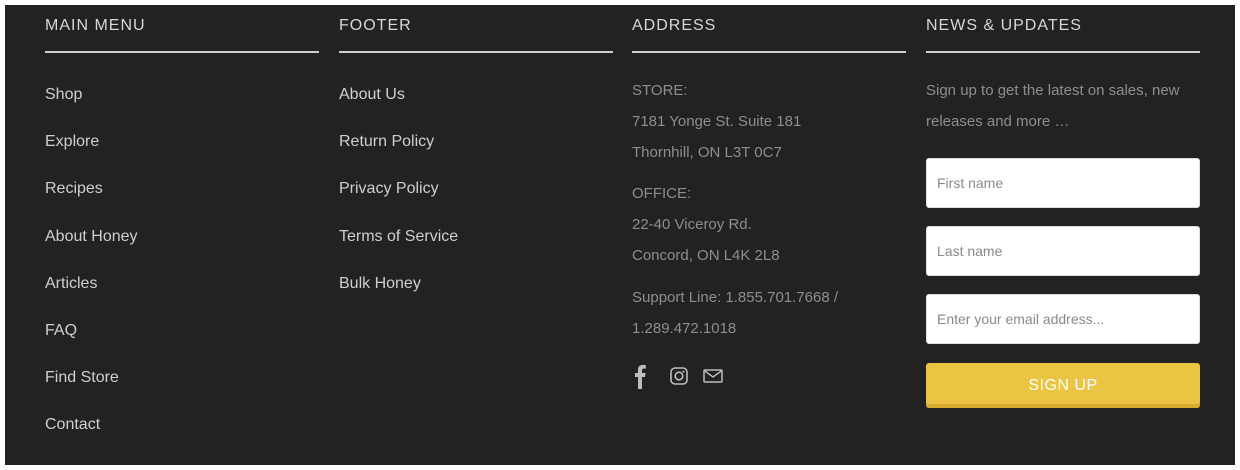 The width and height of the screenshot is (1240, 470). I want to click on store-line-1: 7181 Yonge St. Suite 181, so click(717, 121).